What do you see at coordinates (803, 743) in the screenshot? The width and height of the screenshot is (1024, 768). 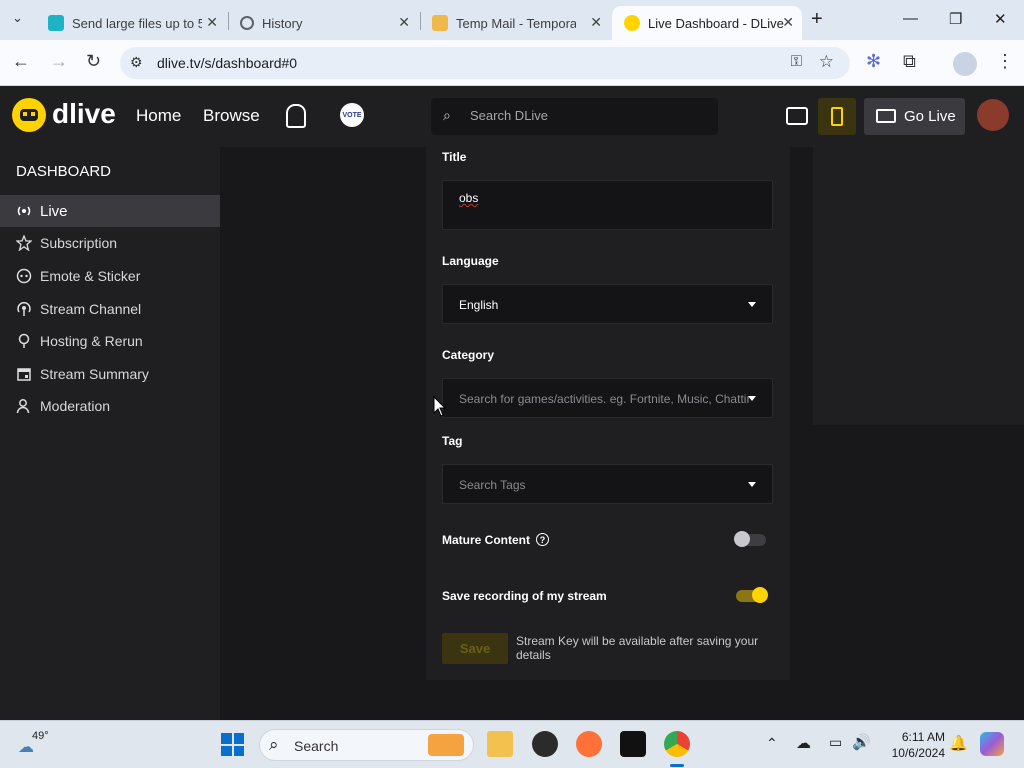 I see `network-off-icon: ☁` at bounding box center [803, 743].